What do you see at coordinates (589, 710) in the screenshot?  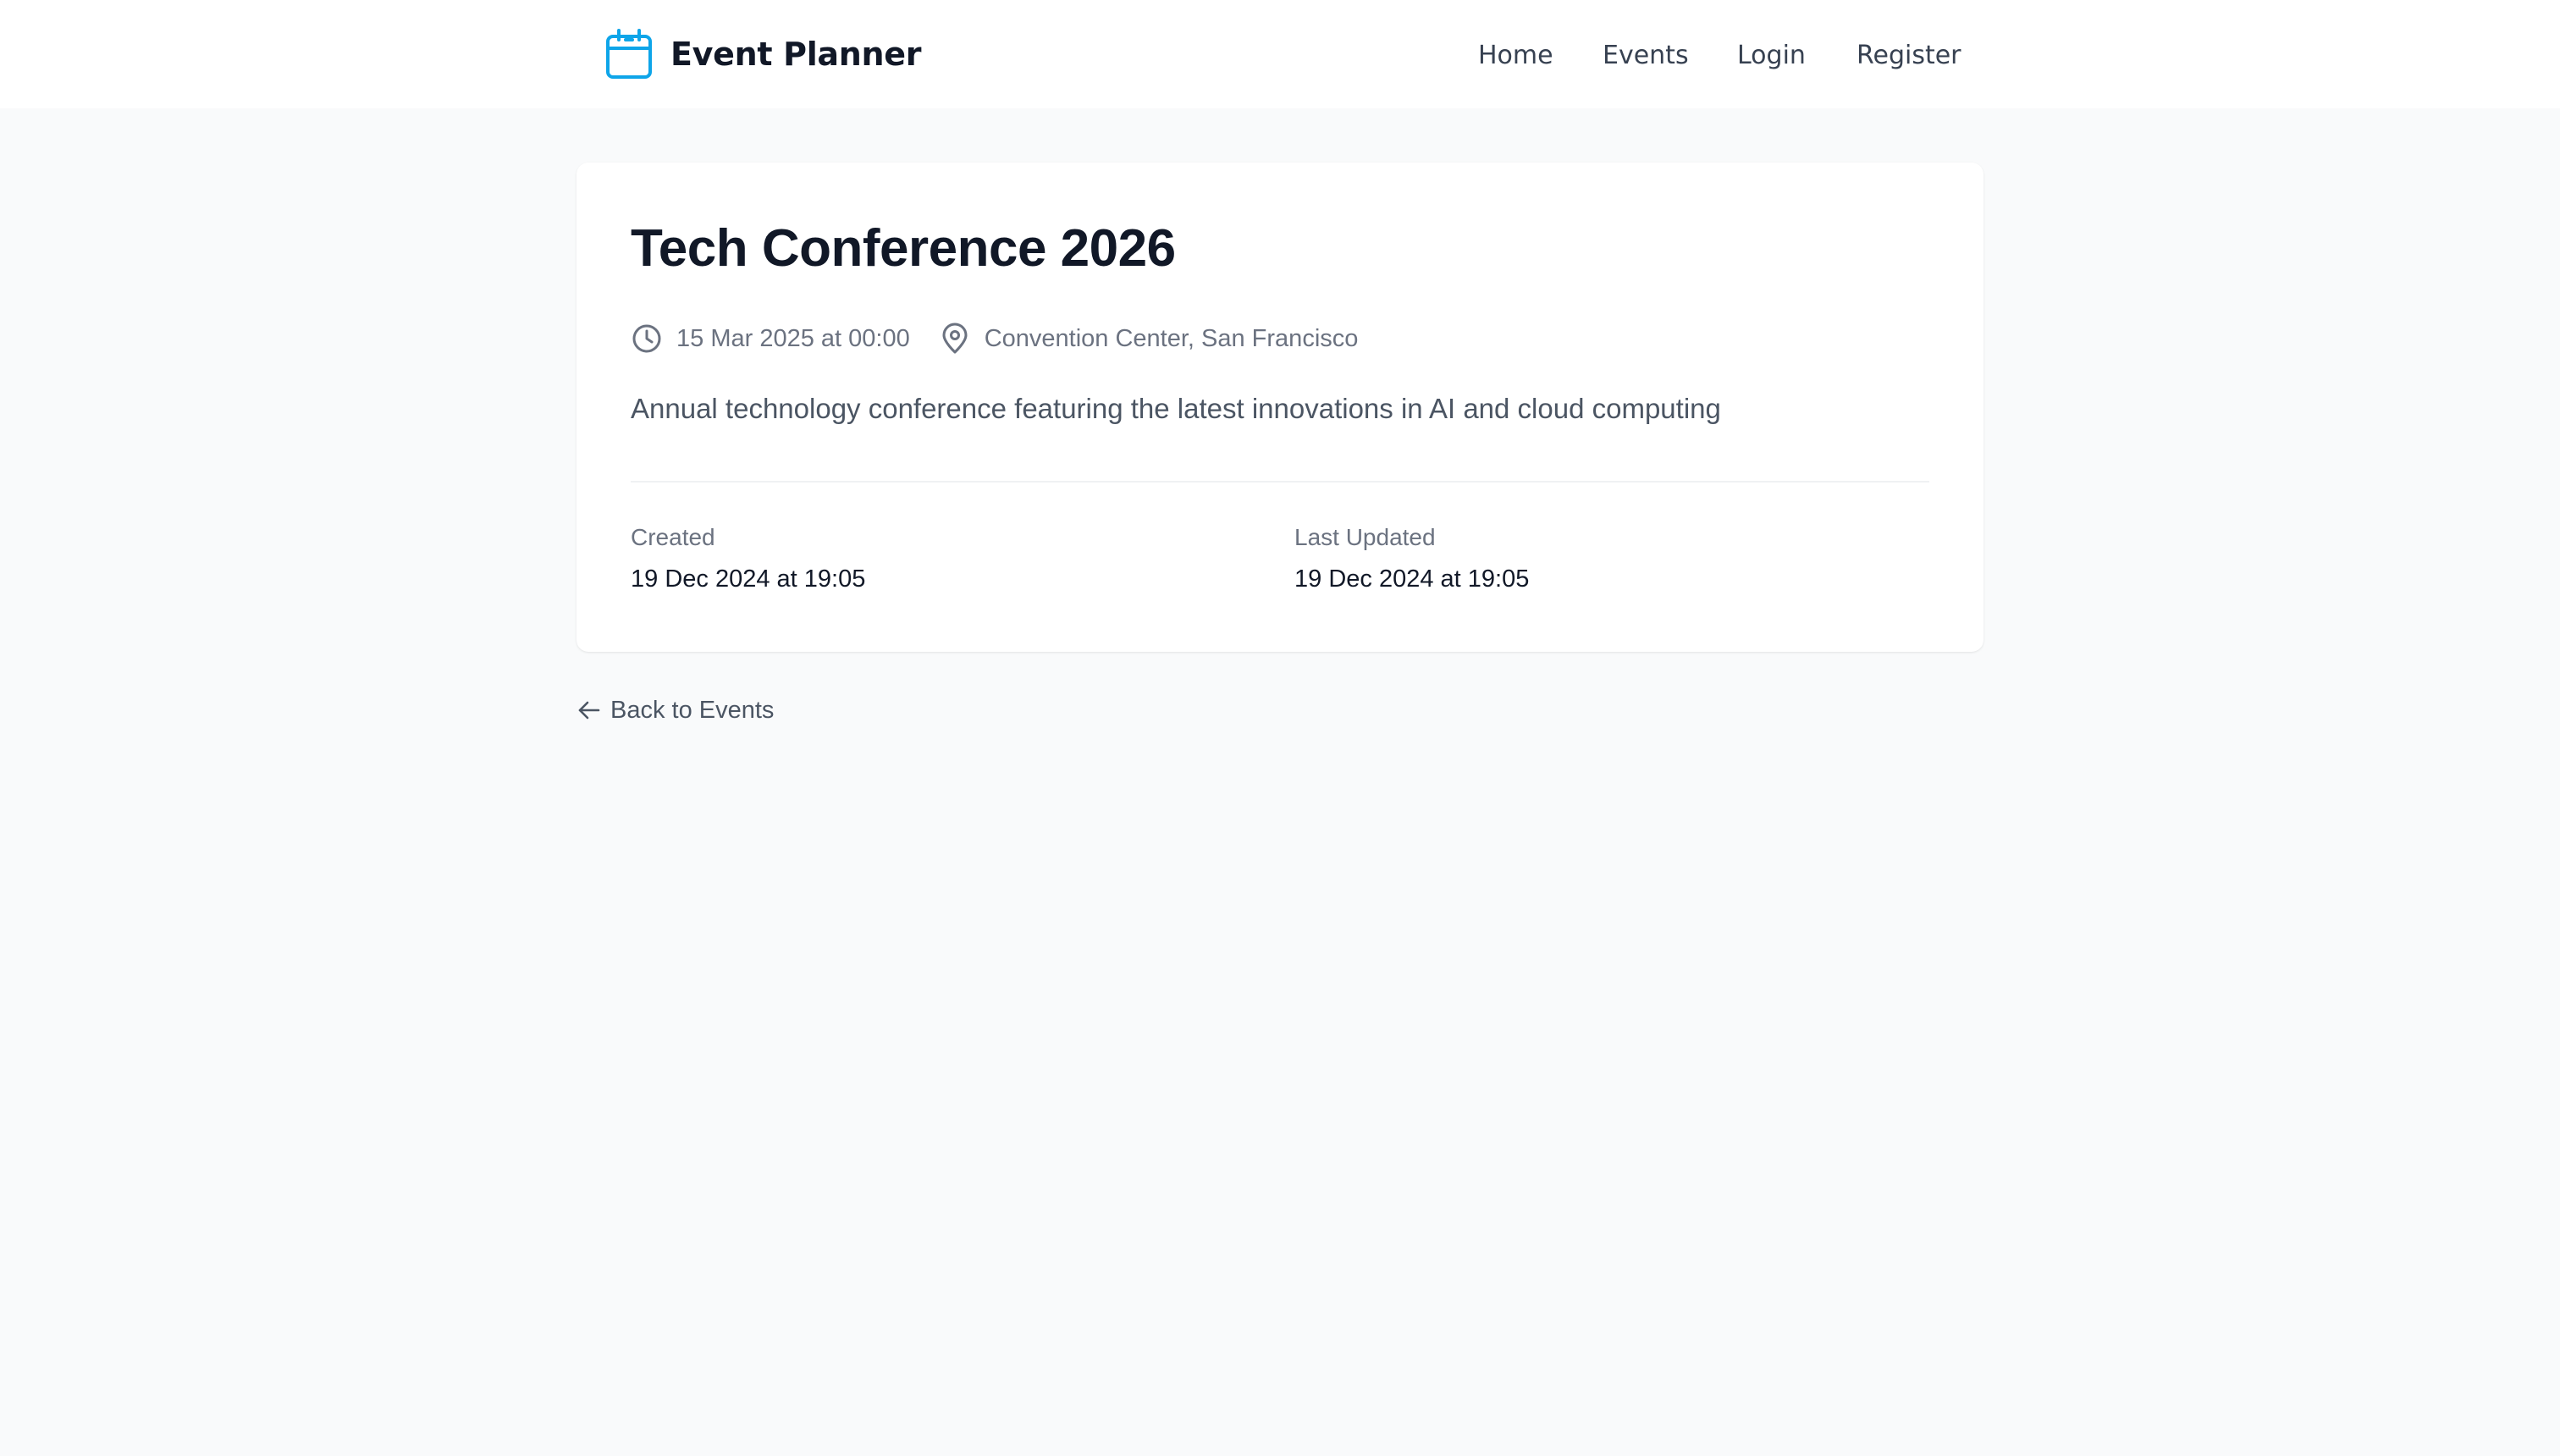 I see `arrow-left-icon` at bounding box center [589, 710].